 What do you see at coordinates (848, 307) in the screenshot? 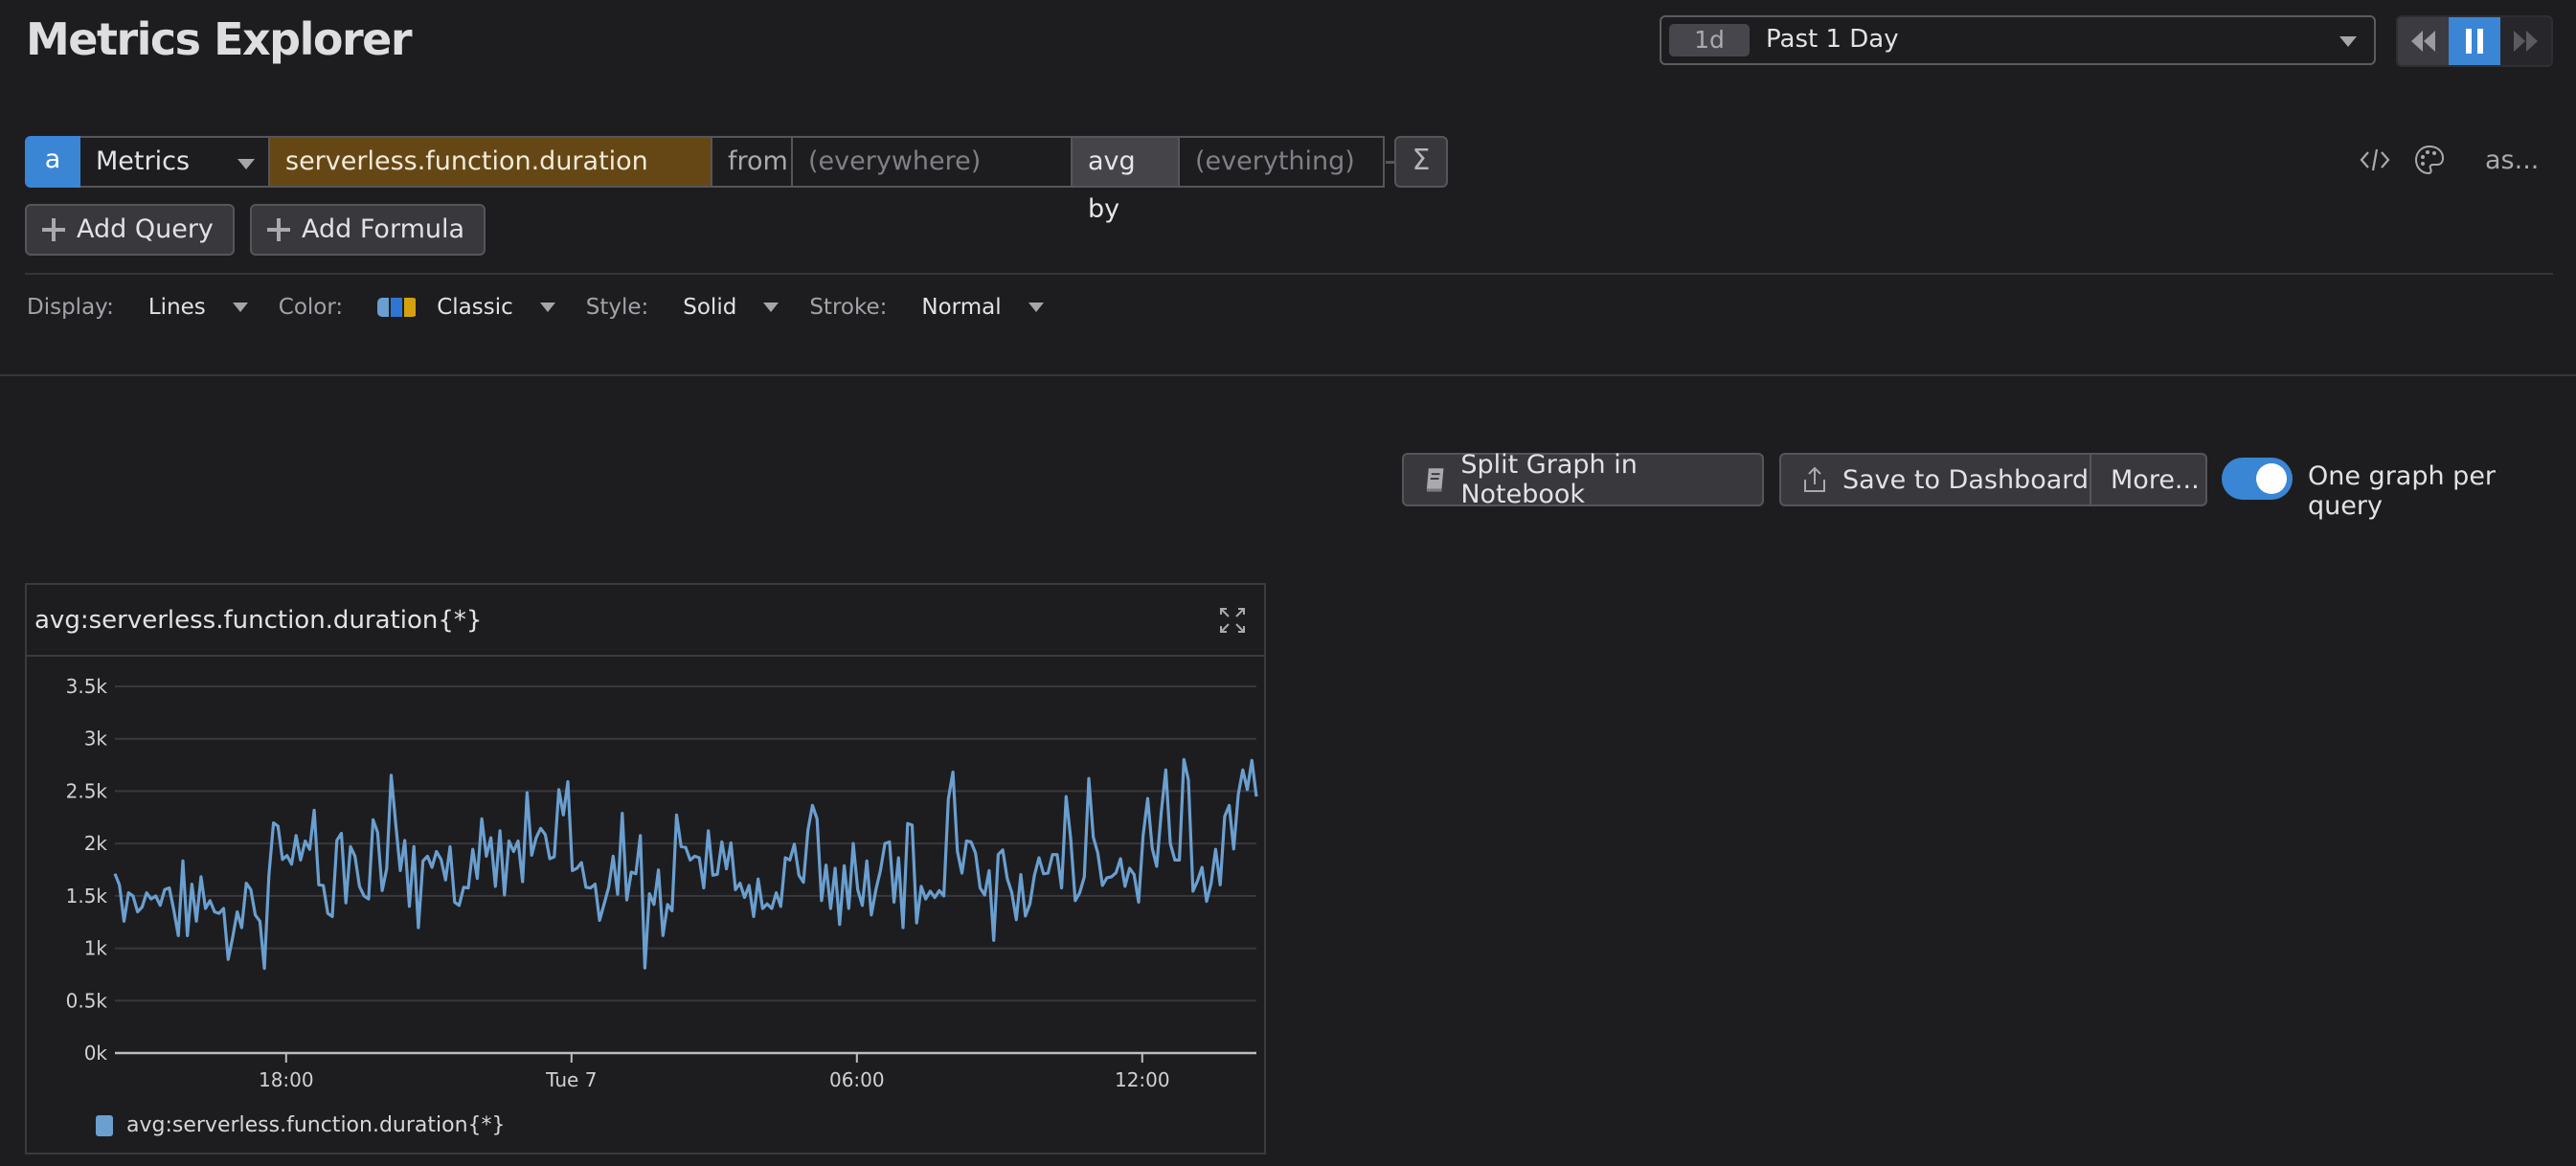
I see `stroke-label: Stroke:` at bounding box center [848, 307].